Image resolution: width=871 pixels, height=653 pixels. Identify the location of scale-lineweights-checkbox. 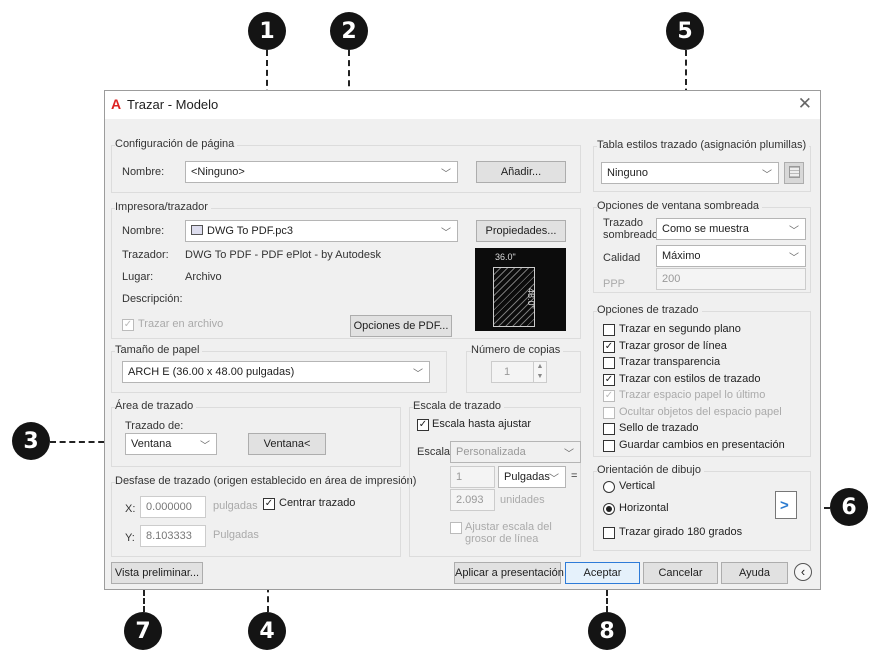
(456, 528).